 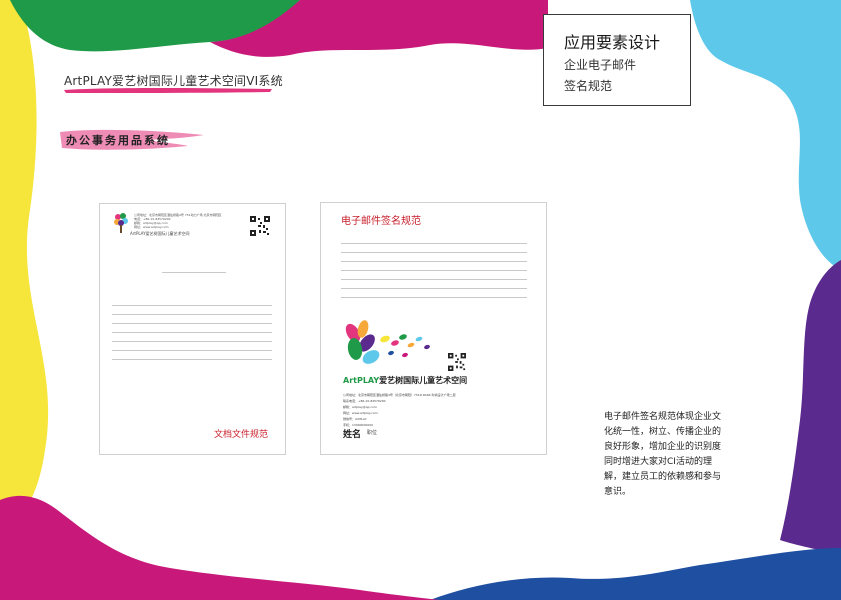 I want to click on doc-logo-text: ArtPLAY爱艺树国际儿童艺术空间, so click(x=160, y=233).